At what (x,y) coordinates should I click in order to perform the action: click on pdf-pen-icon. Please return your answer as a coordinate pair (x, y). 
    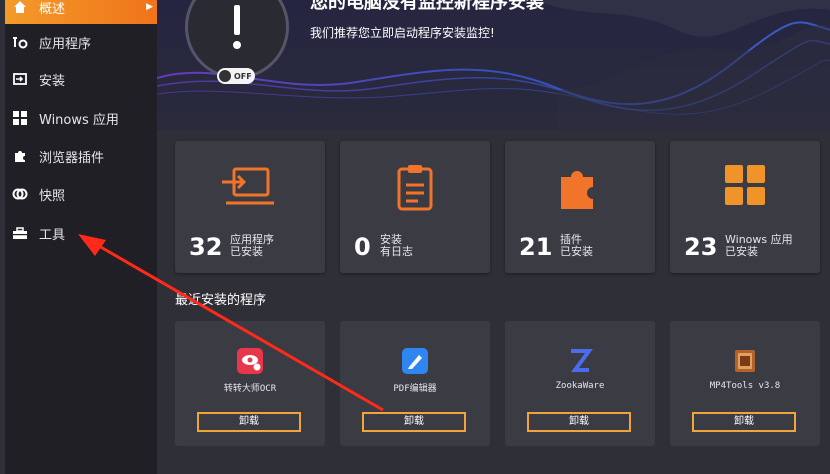
    Looking at the image, I should click on (415, 361).